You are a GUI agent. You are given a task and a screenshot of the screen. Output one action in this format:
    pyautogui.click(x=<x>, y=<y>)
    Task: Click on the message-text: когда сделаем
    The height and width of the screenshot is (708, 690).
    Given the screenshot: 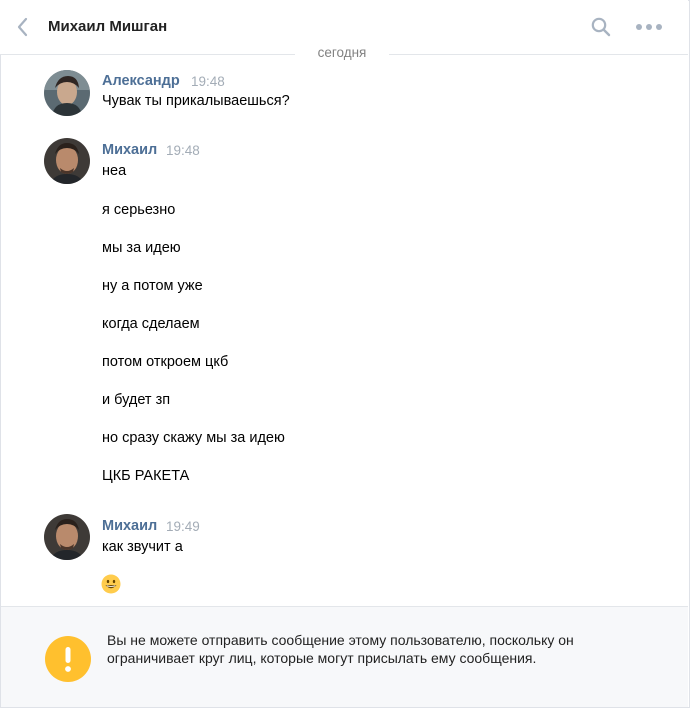 What is the action you would take?
    pyautogui.click(x=151, y=324)
    